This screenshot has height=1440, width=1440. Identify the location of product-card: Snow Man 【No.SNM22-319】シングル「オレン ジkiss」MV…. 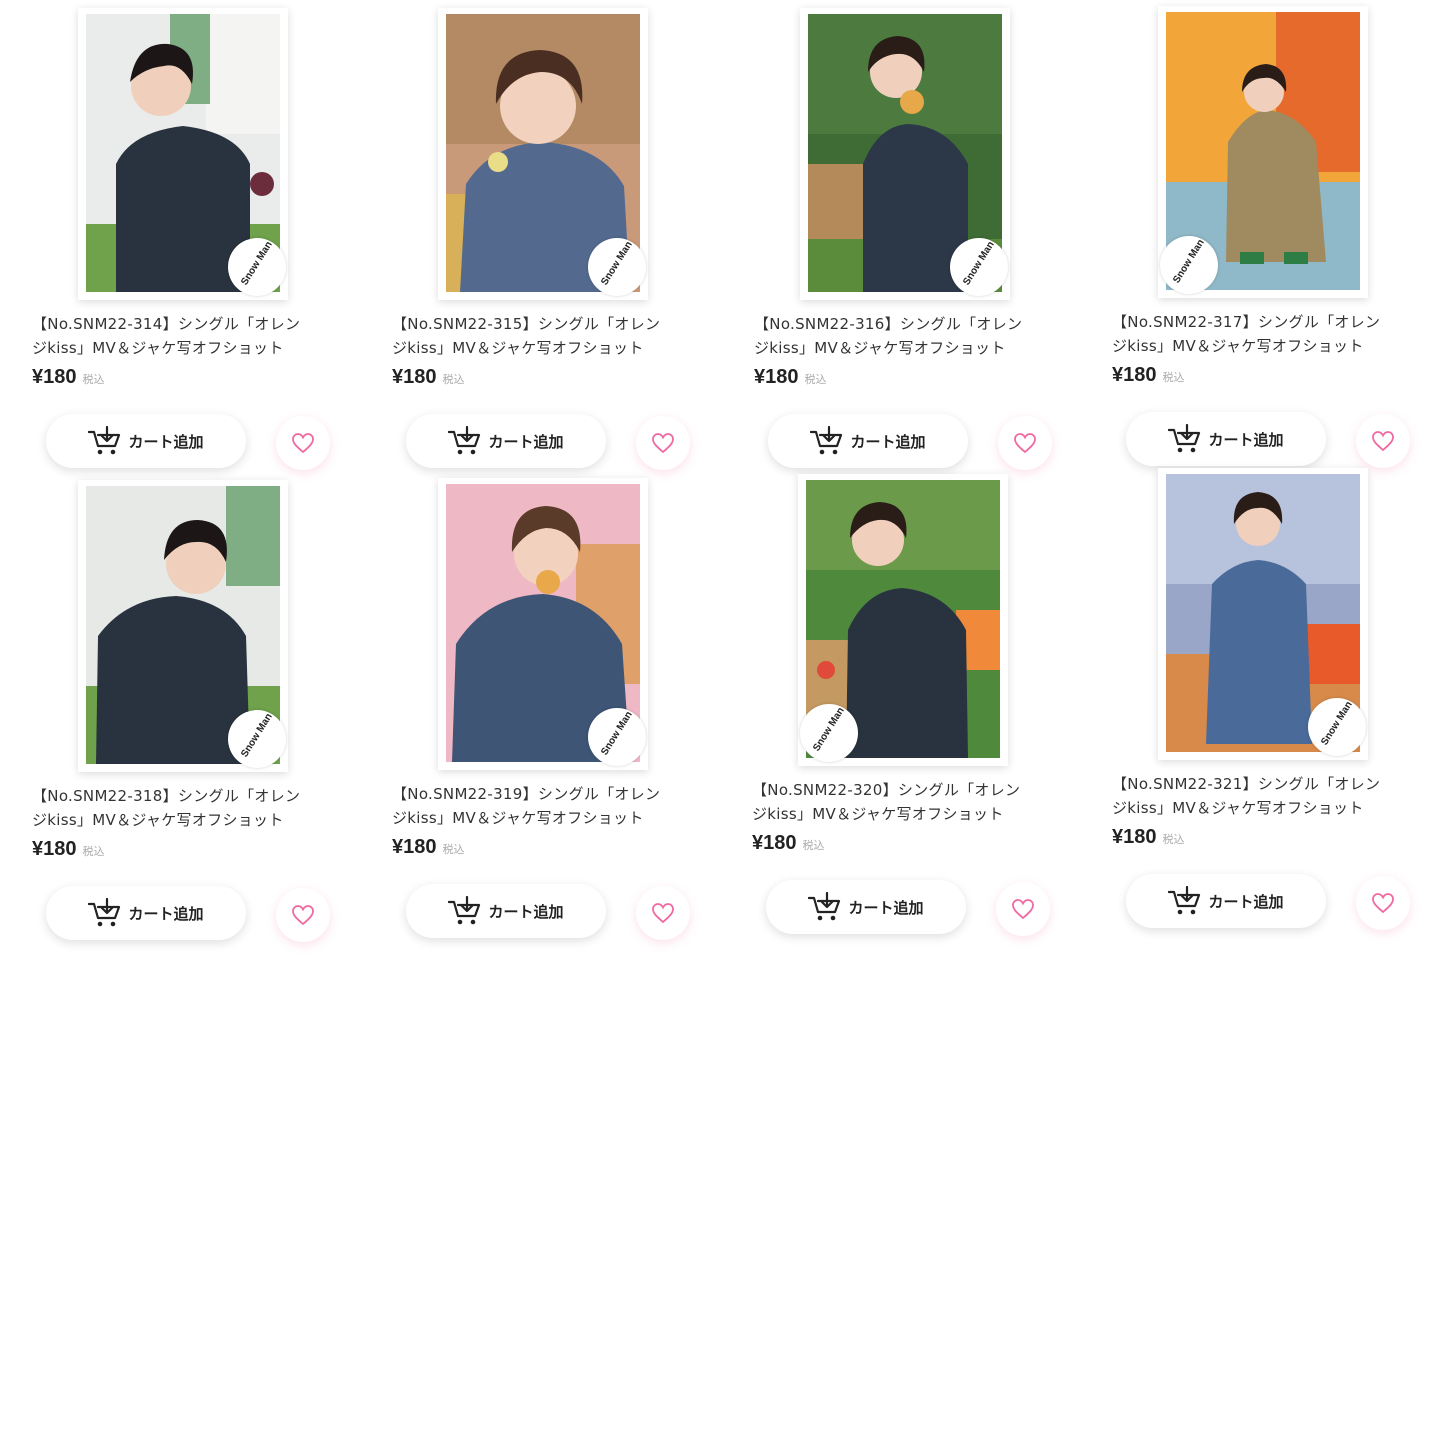
(562, 705).